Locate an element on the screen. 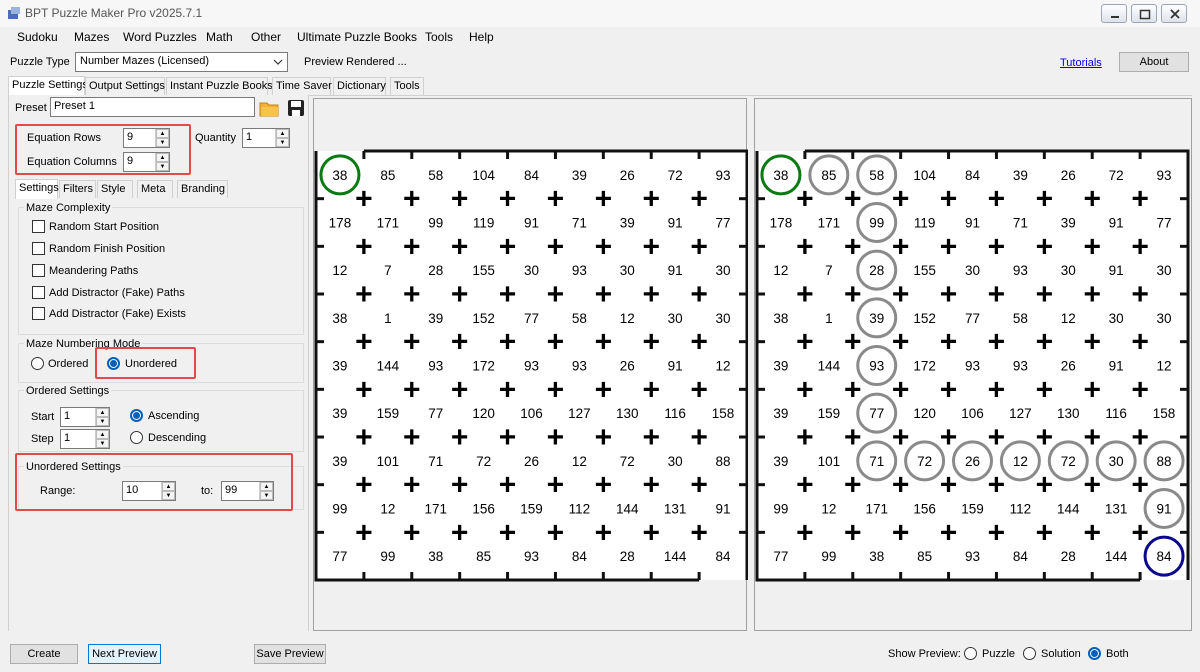  random-start-checkbox is located at coordinates (38, 226).